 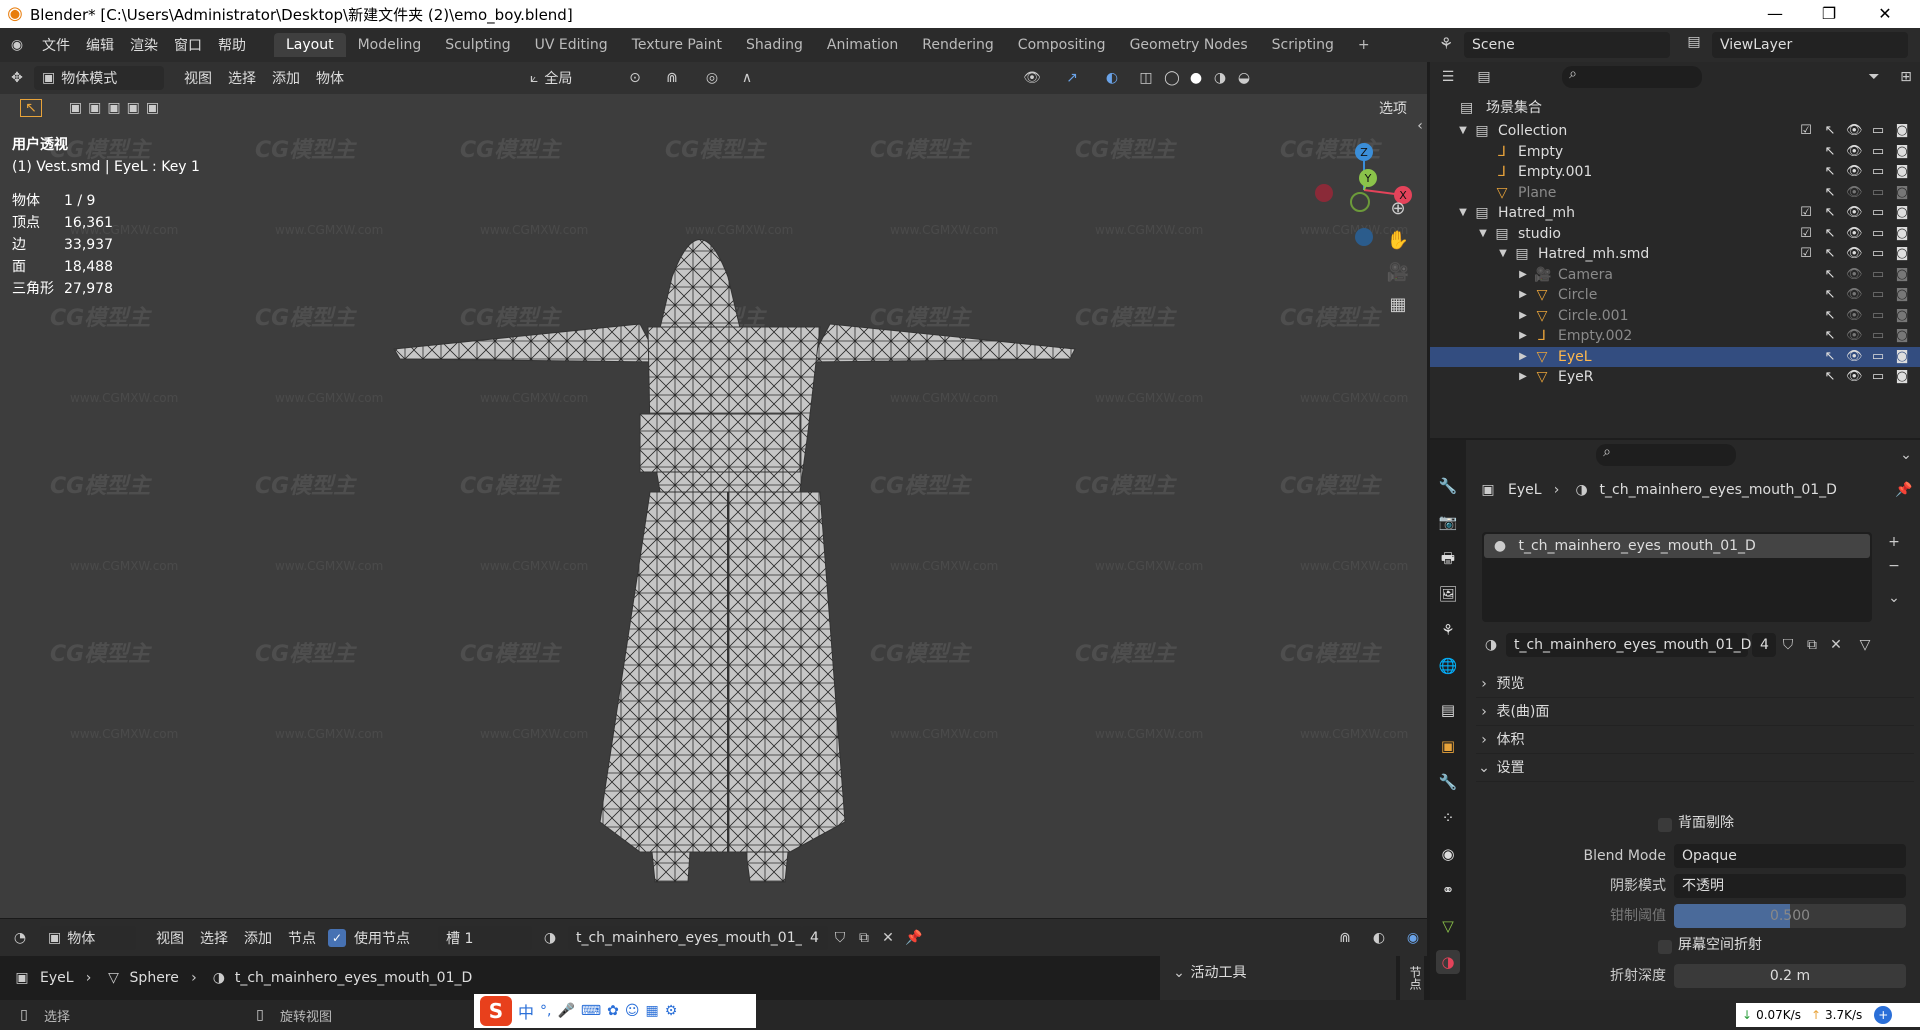 What do you see at coordinates (671, 1011) in the screenshot?
I see `ime-settings-icon: ⚙` at bounding box center [671, 1011].